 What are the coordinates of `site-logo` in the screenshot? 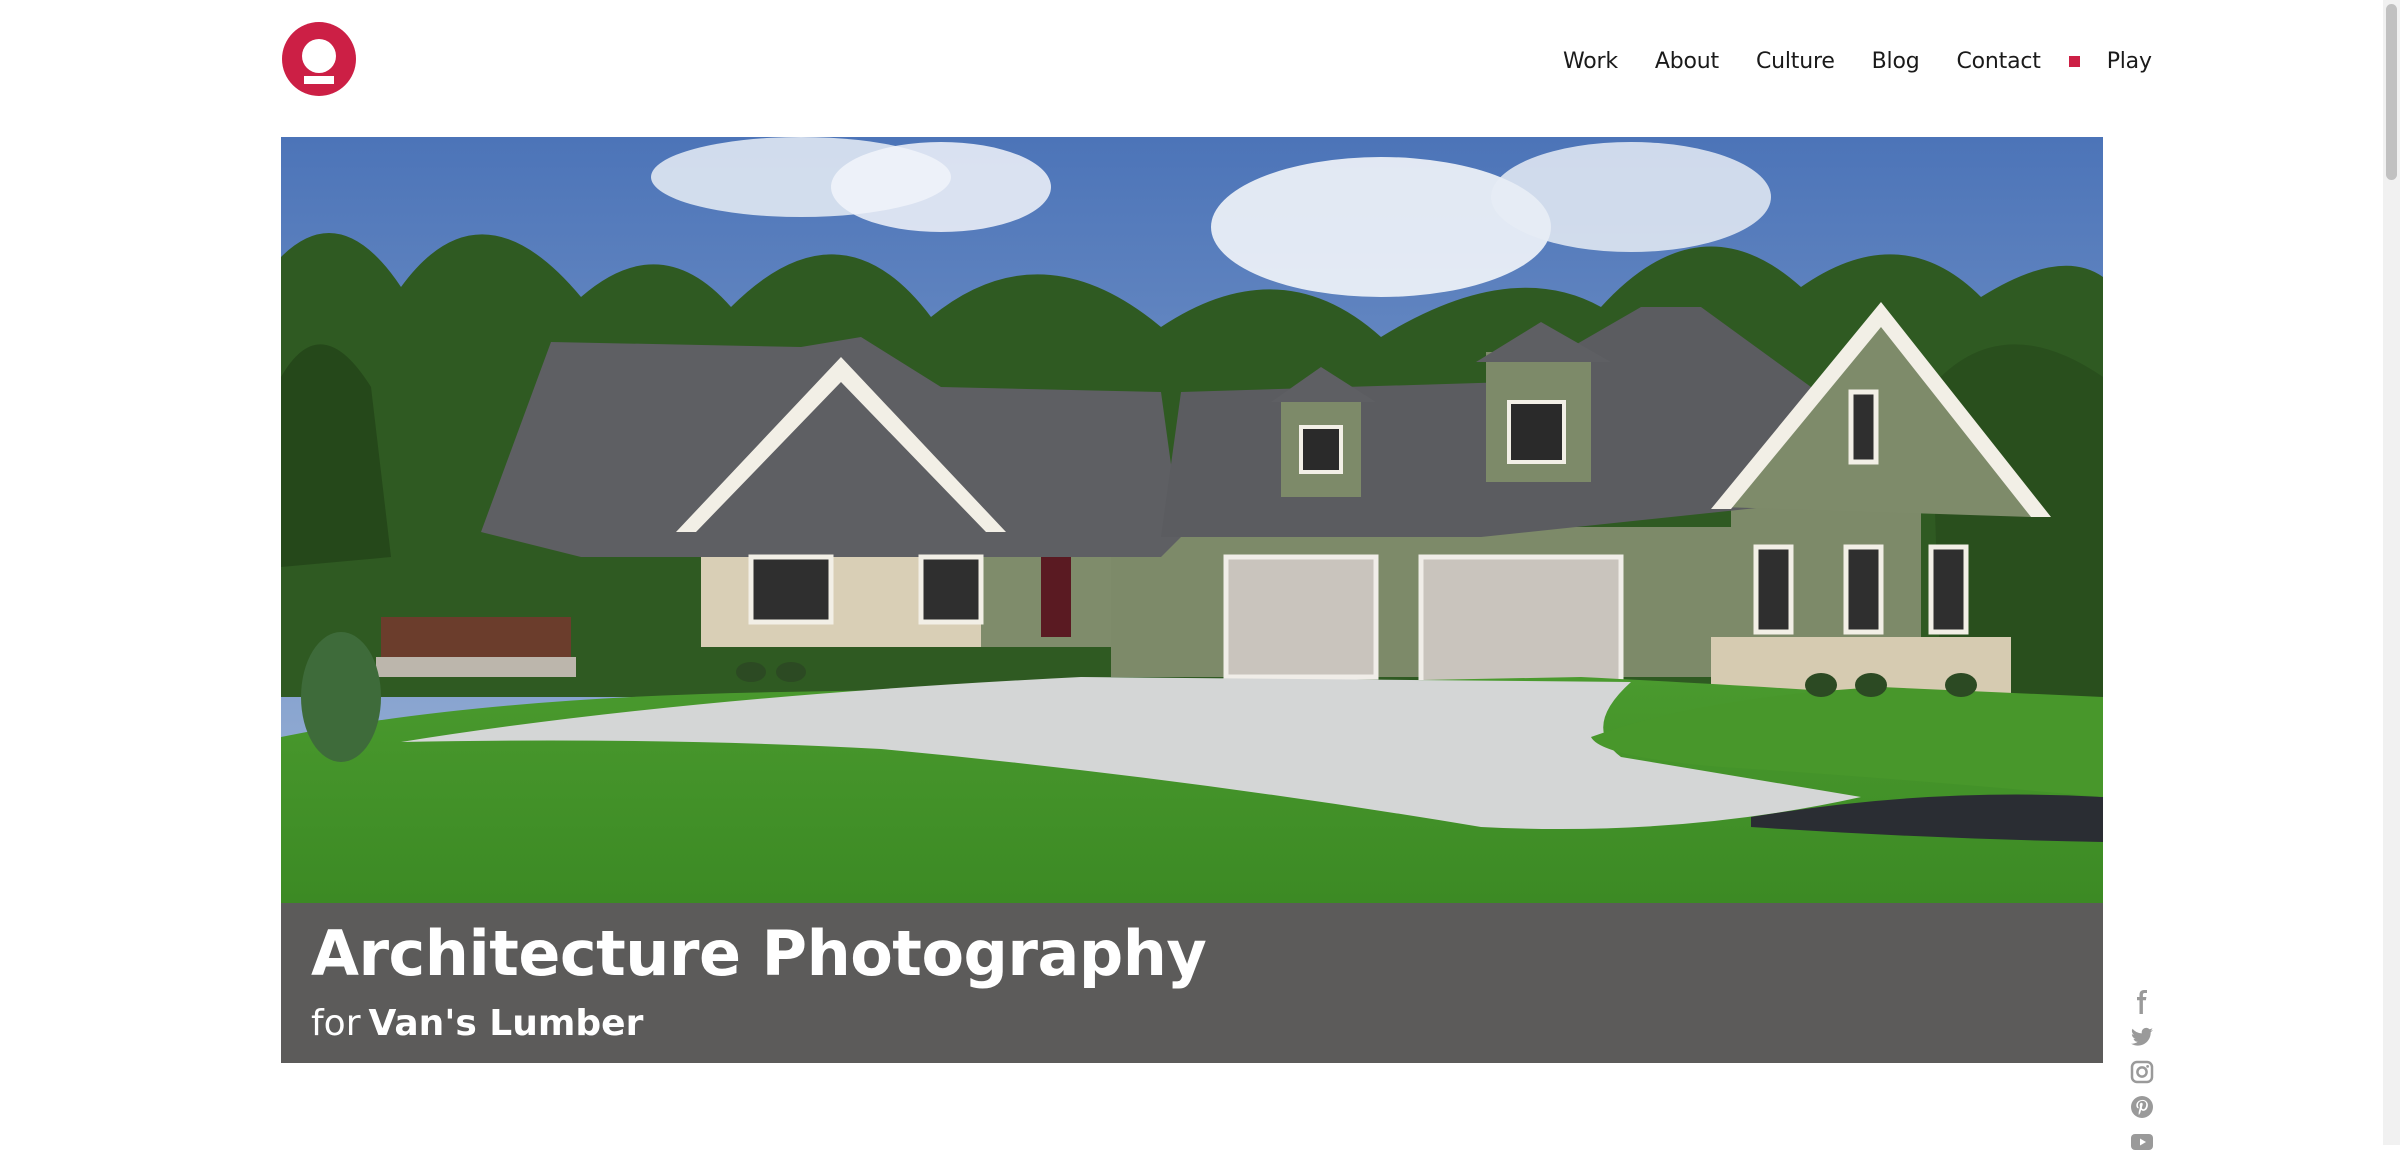 It's located at (319, 59).